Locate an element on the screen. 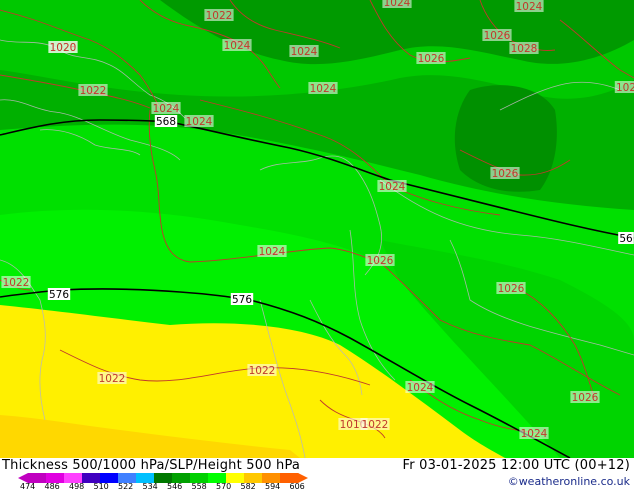  pressure-label: 1020 is located at coordinates (63, 47).